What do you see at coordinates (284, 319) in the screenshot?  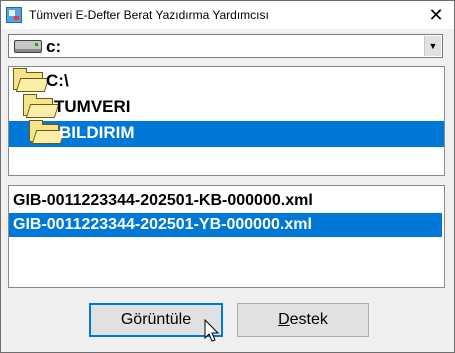 I see `help-button-mnemonic: D` at bounding box center [284, 319].